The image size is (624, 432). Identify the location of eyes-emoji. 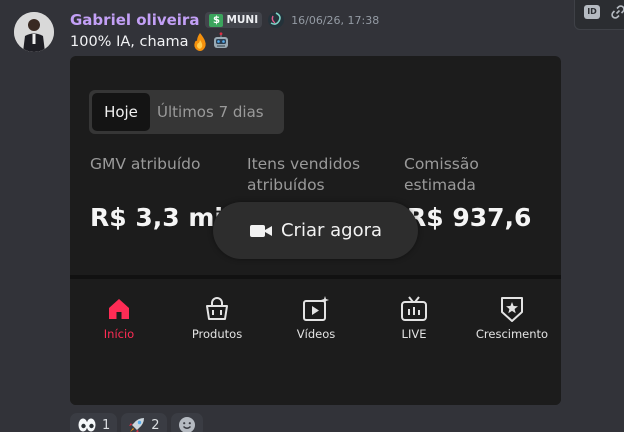
(87, 425).